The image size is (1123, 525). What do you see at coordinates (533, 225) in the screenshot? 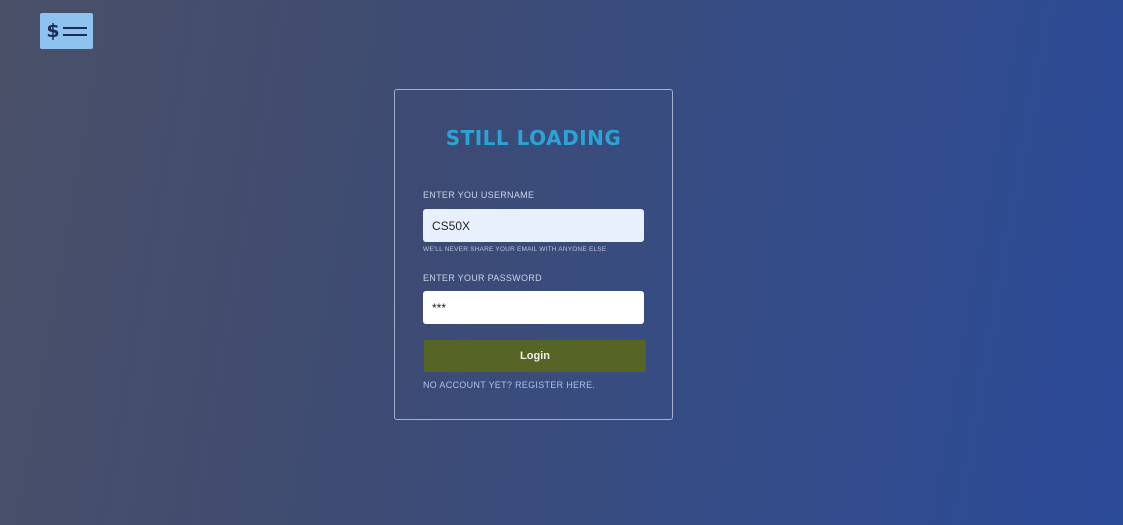
I see `username-input` at bounding box center [533, 225].